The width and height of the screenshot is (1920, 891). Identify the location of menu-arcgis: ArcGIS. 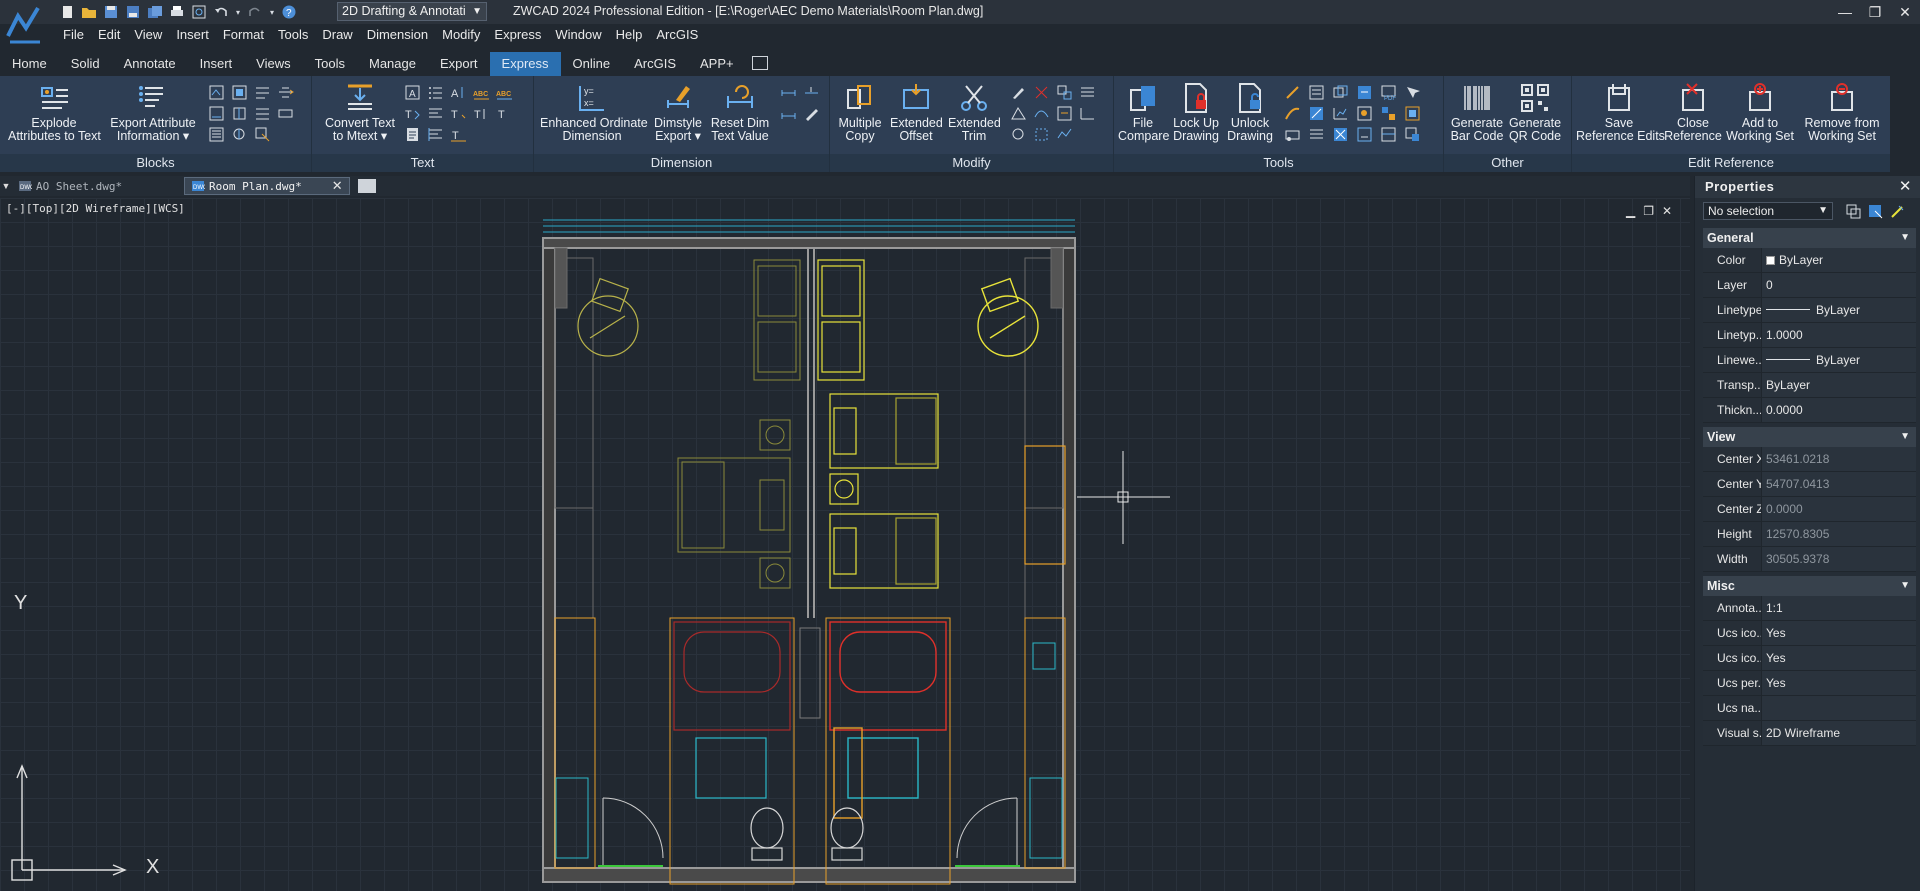
(677, 35).